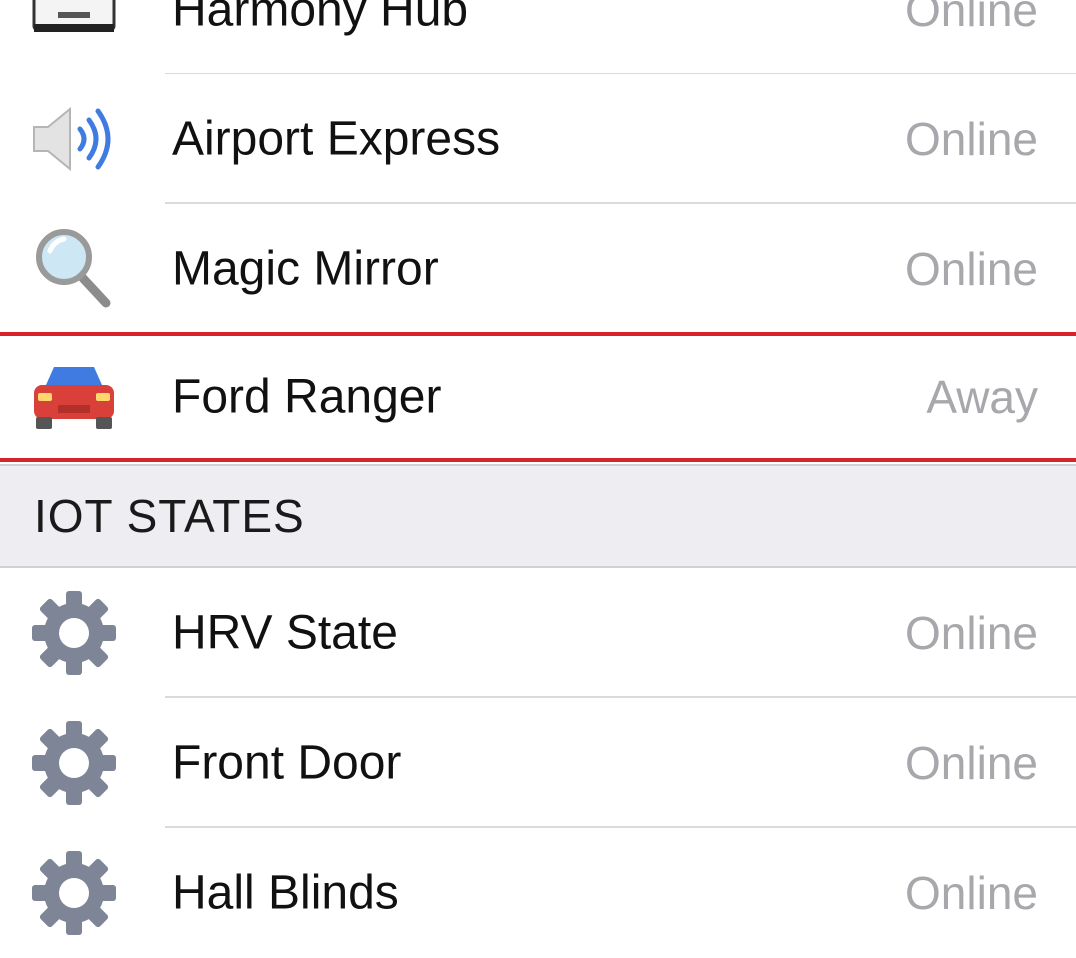 This screenshot has width=1076, height=958. What do you see at coordinates (538, 763) in the screenshot?
I see `iot-row-front-door: Front Door Online` at bounding box center [538, 763].